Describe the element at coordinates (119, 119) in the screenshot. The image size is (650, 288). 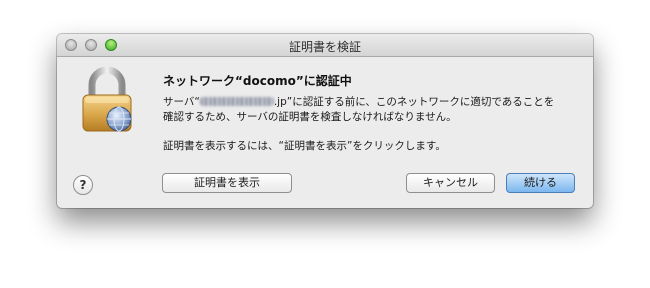
I see `network-globe-icon` at that location.